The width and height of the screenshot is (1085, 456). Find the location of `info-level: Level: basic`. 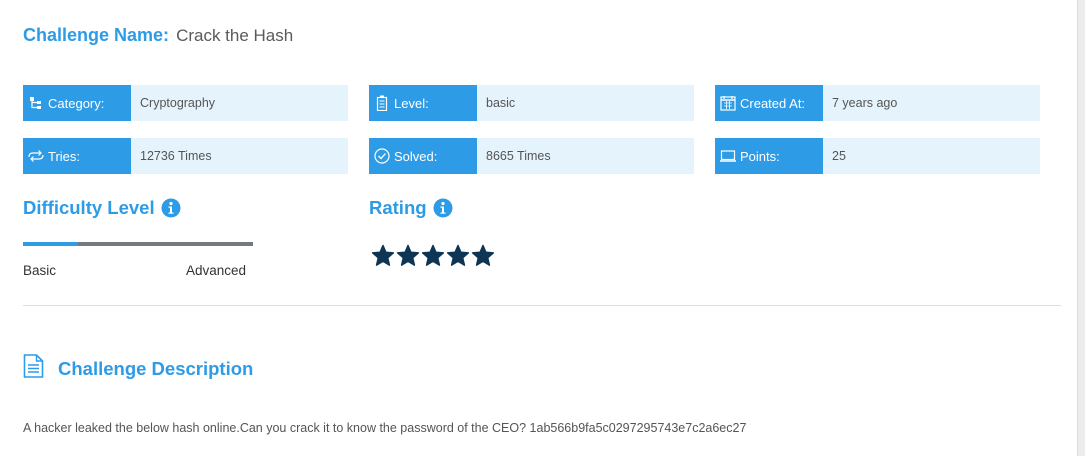

info-level: Level: basic is located at coordinates (531, 103).